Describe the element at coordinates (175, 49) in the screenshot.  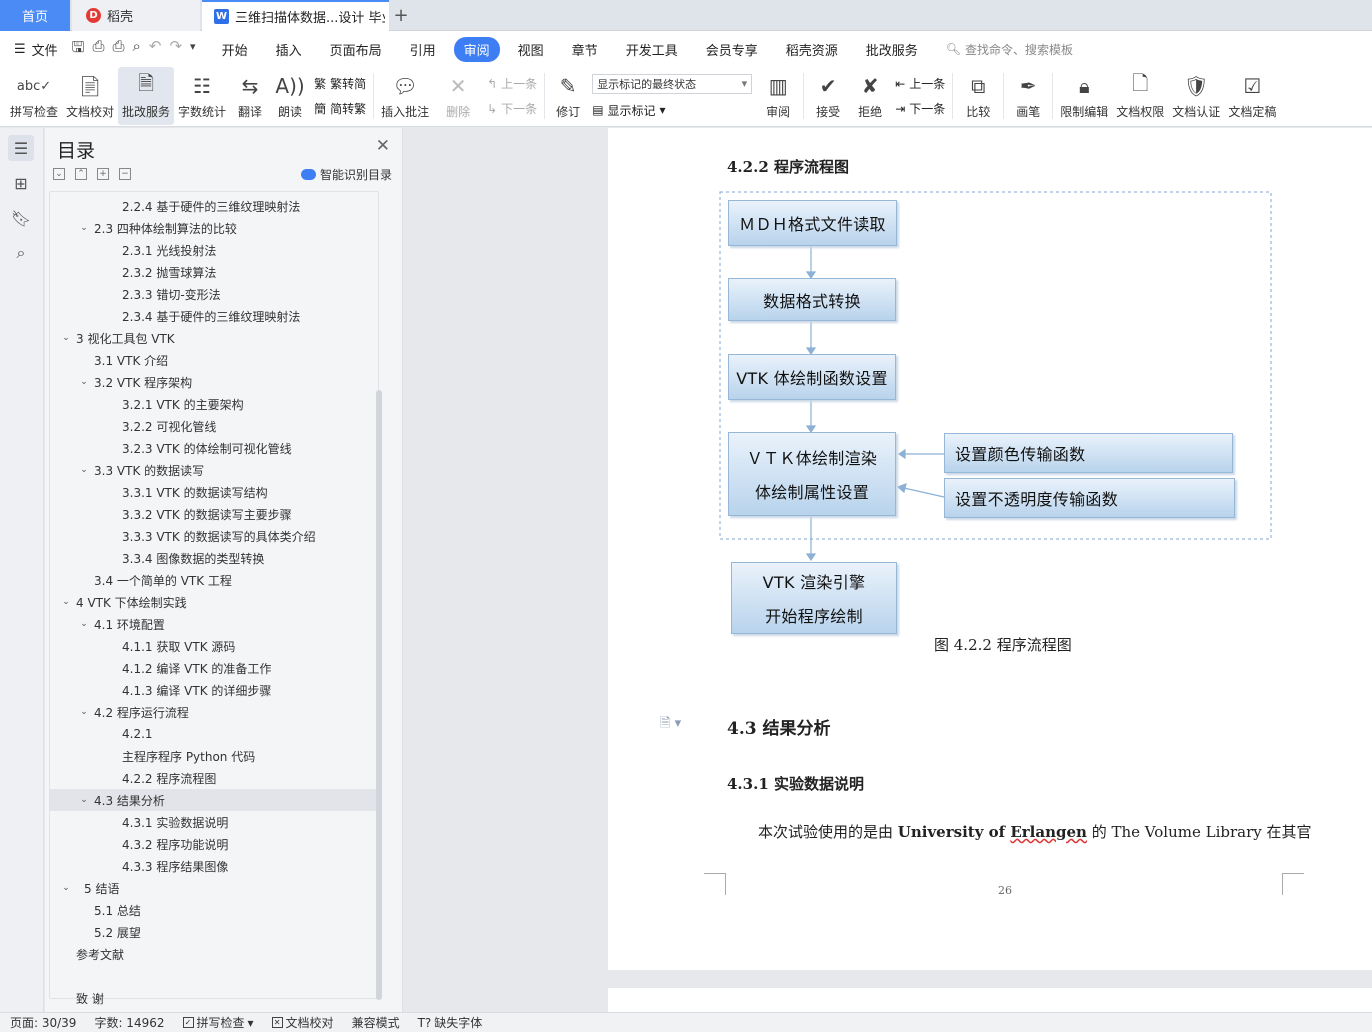
I see `redo-icon: ↷` at that location.